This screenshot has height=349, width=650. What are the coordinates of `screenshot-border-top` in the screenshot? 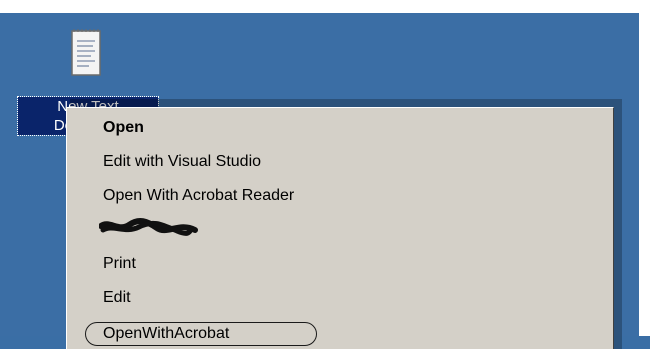 It's located at (325, 6).